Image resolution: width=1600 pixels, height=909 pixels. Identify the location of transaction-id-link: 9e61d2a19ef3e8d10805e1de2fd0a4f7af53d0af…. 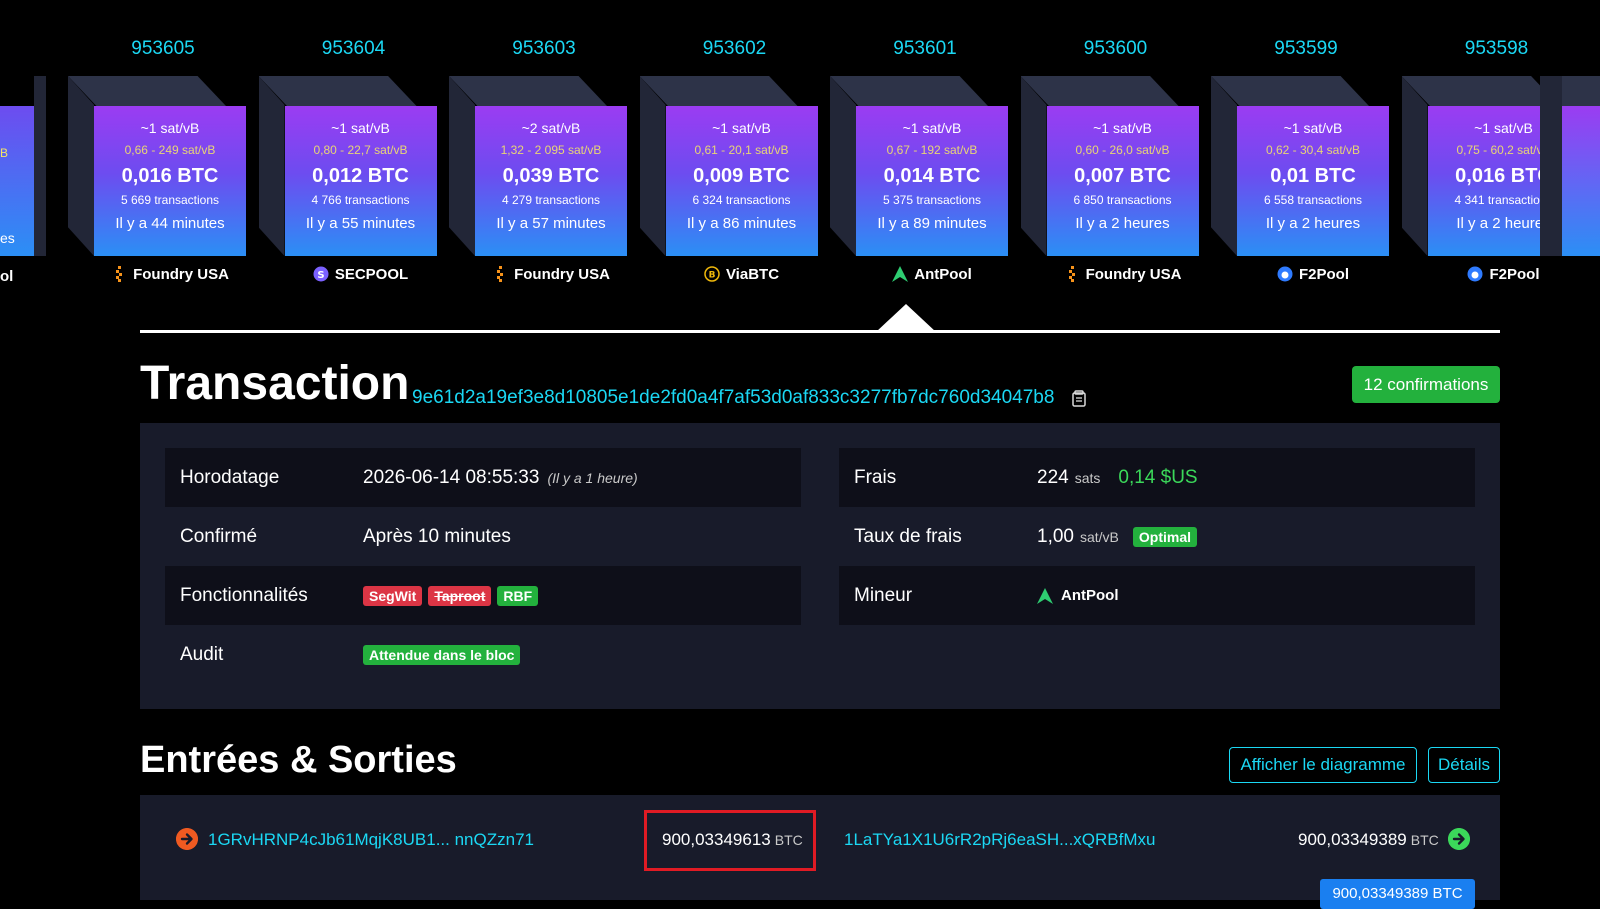
(733, 398).